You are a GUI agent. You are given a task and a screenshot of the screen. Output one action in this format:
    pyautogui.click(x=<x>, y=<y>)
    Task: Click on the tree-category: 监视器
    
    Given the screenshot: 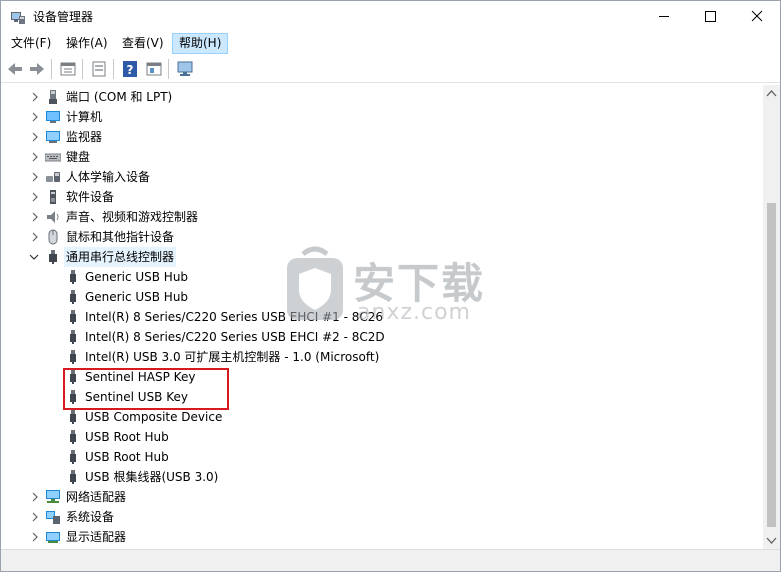 What is the action you would take?
    pyautogui.click(x=383, y=137)
    